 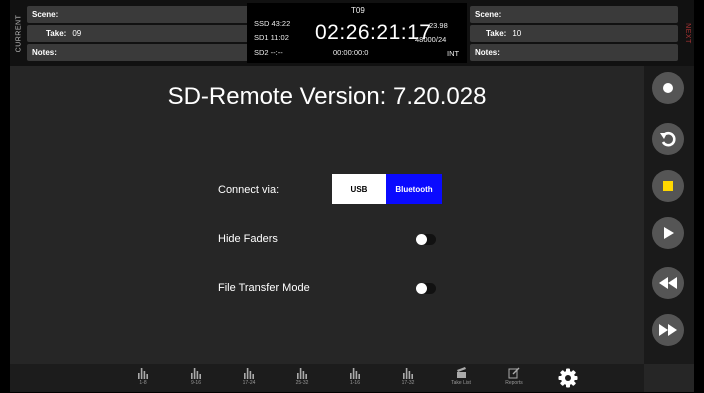 I want to click on current-take-metadata: Scene: Take: 09 Notes:, so click(x=139, y=34).